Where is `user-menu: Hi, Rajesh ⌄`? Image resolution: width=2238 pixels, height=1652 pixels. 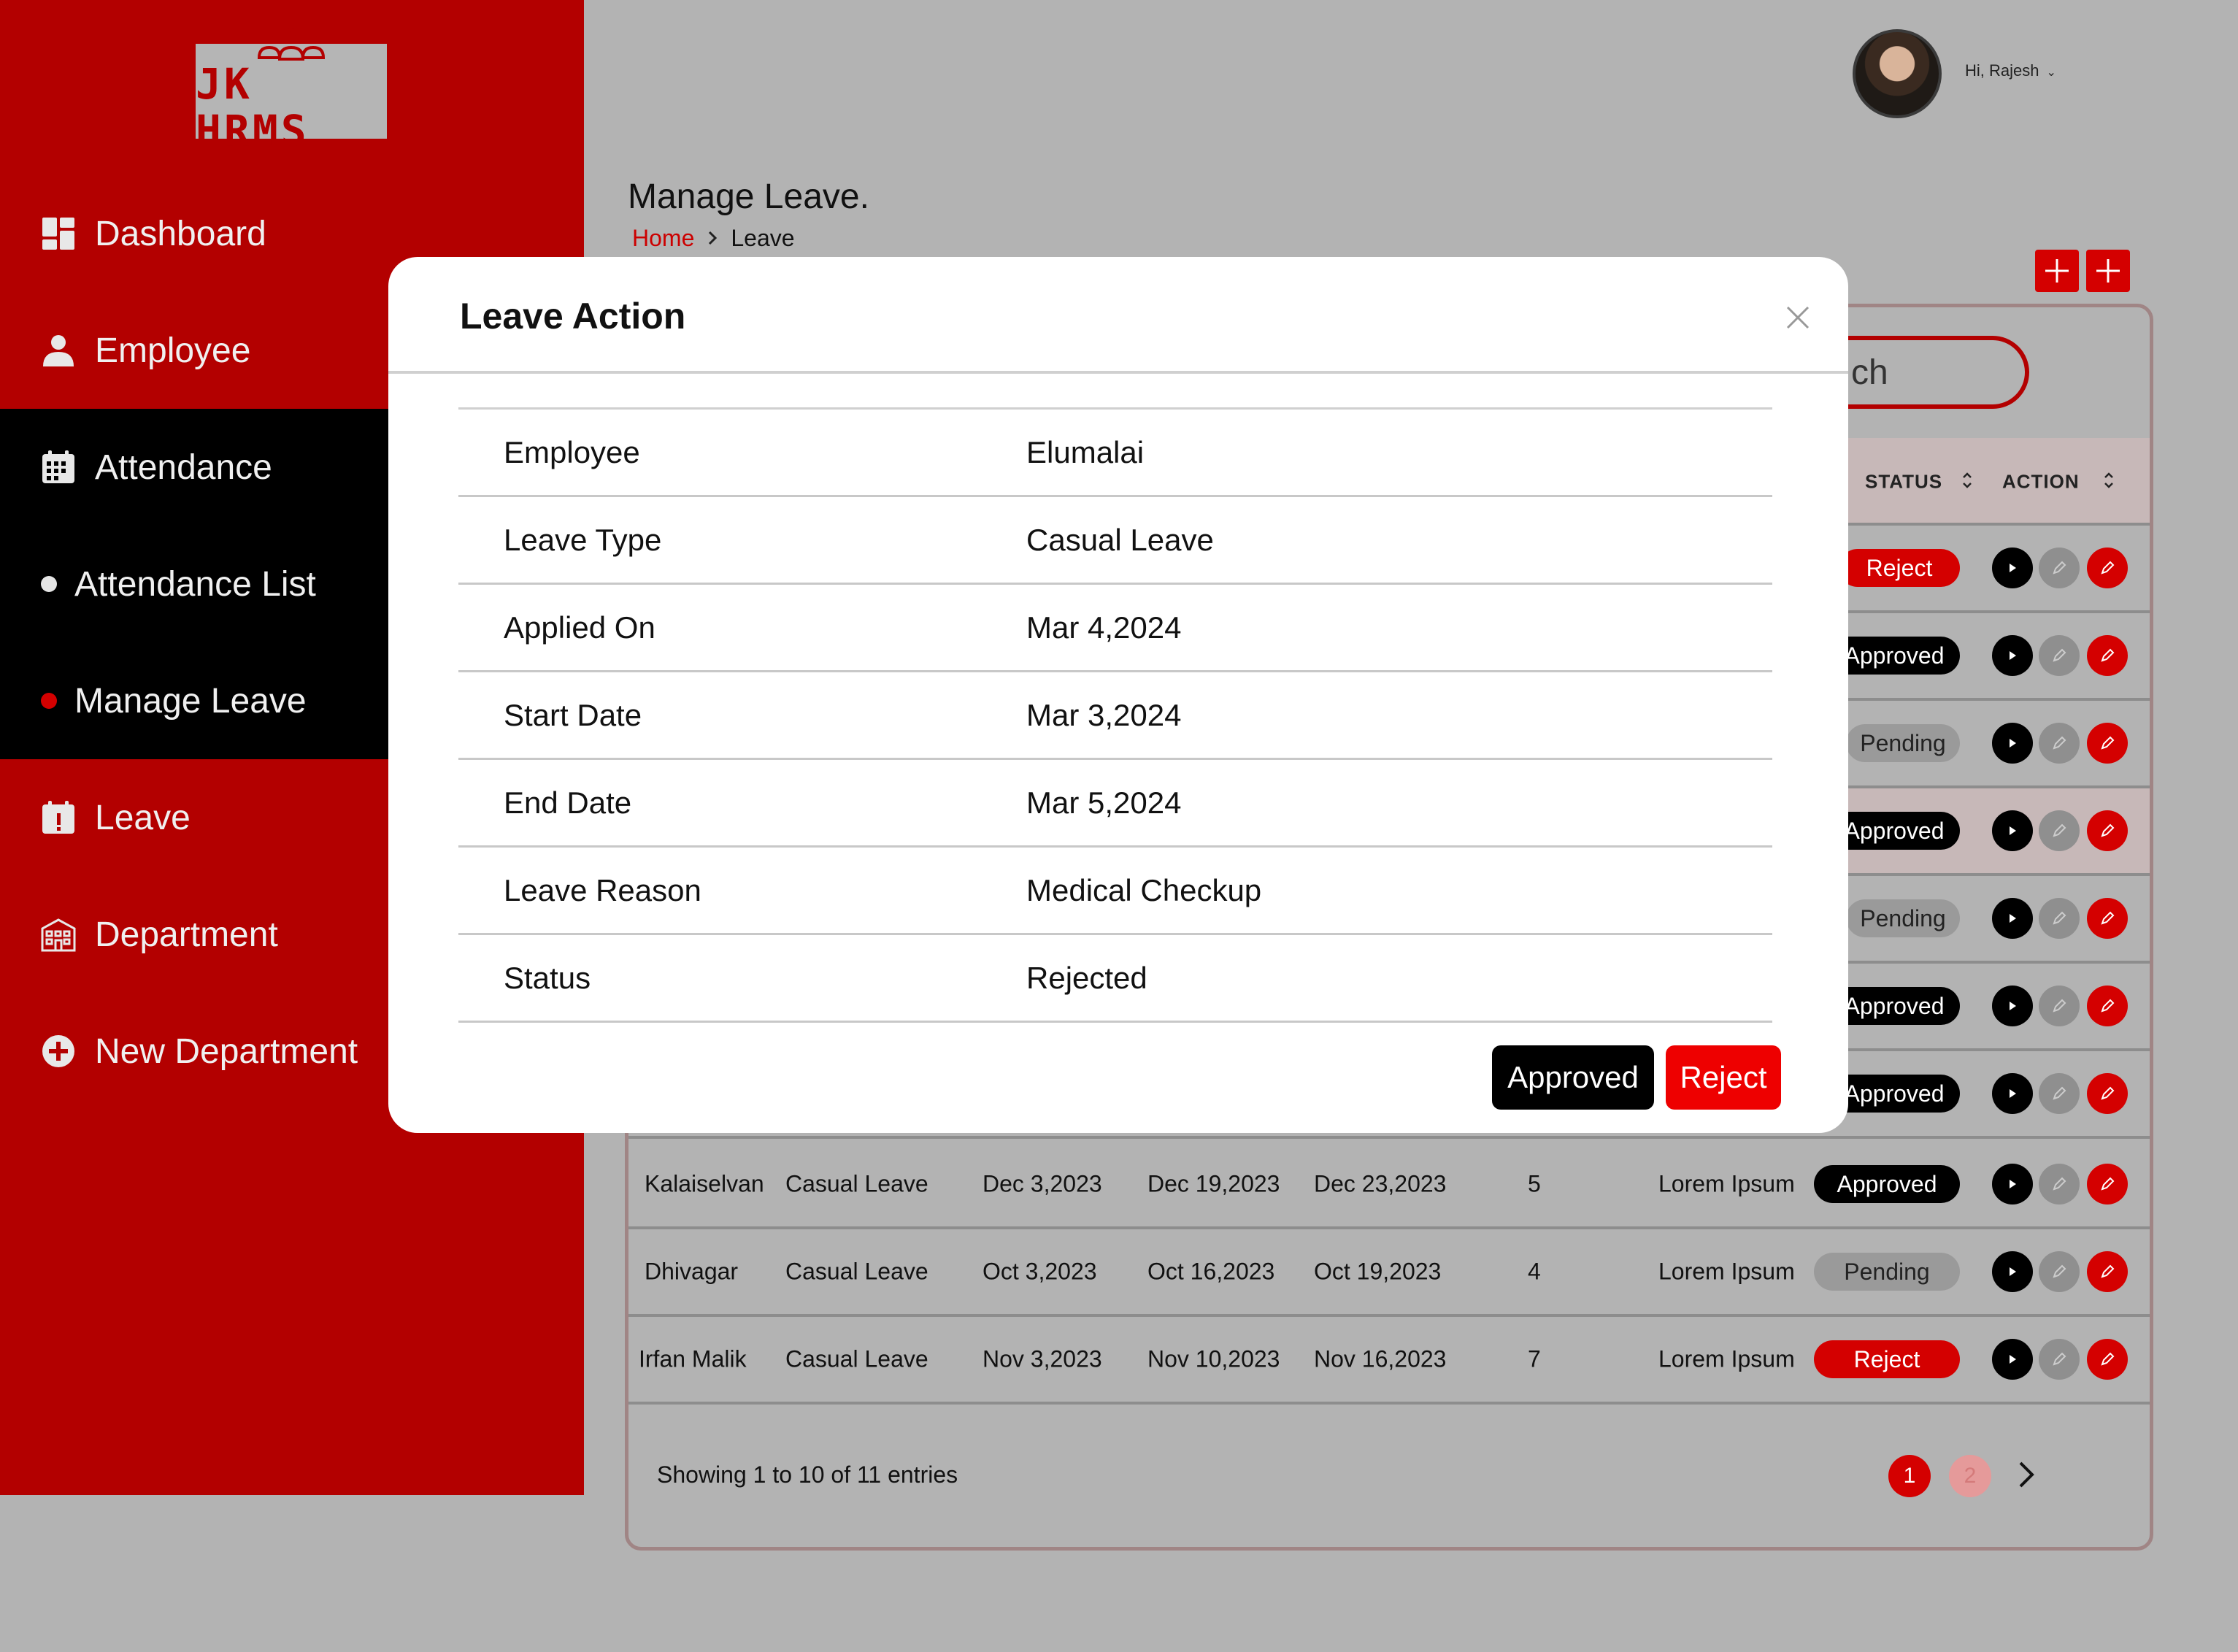 user-menu: Hi, Rajesh ⌄ is located at coordinates (2010, 70).